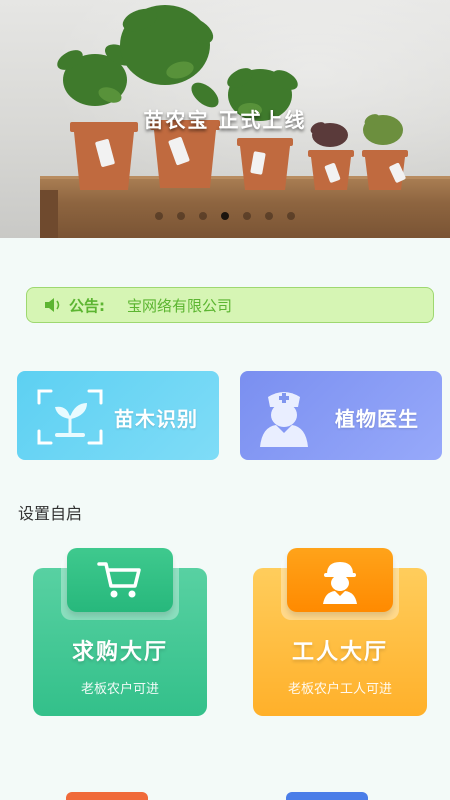 The image size is (450, 800). Describe the element at coordinates (339, 652) in the screenshot. I see `hall-title: 工人大厅` at that location.